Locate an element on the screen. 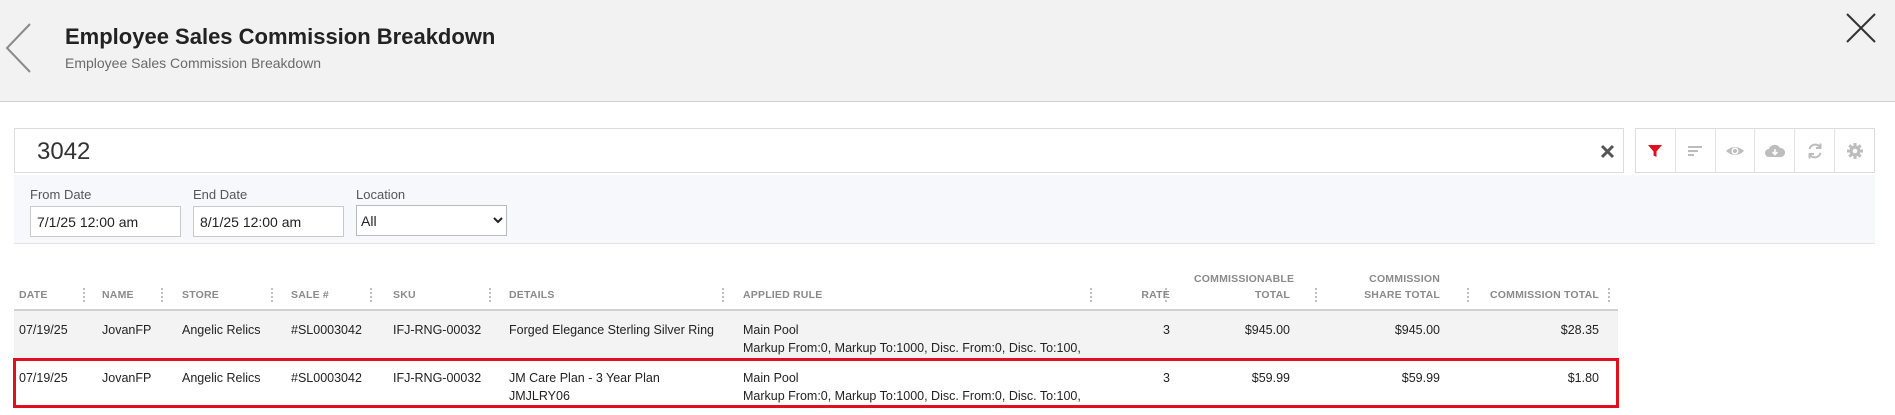 The width and height of the screenshot is (1895, 415). end-date-field is located at coordinates (268, 221).